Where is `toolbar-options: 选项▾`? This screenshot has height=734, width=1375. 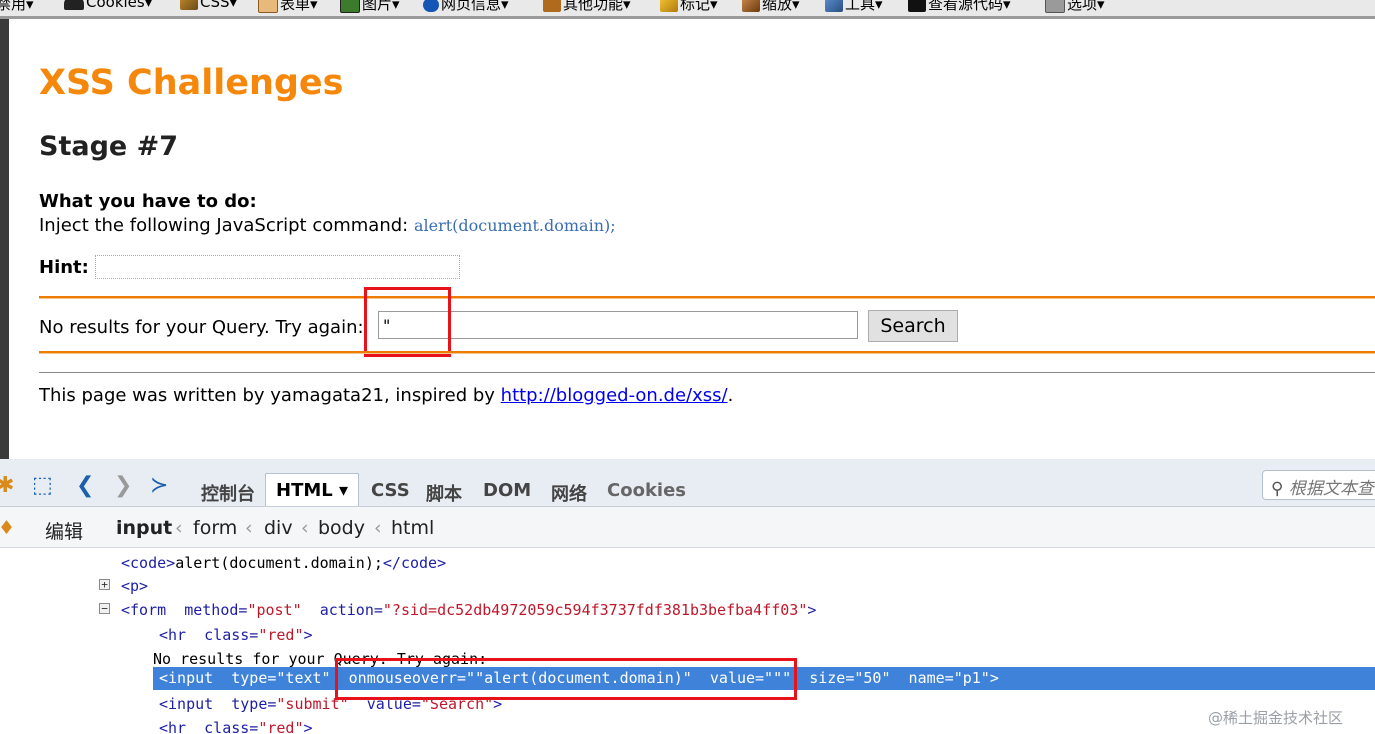
toolbar-options: 选项▾ is located at coordinates (1075, 7).